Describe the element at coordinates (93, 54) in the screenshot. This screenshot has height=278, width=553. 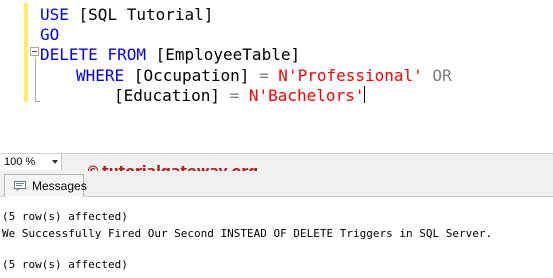
I see `sql-keyword: DELETE FROM` at that location.